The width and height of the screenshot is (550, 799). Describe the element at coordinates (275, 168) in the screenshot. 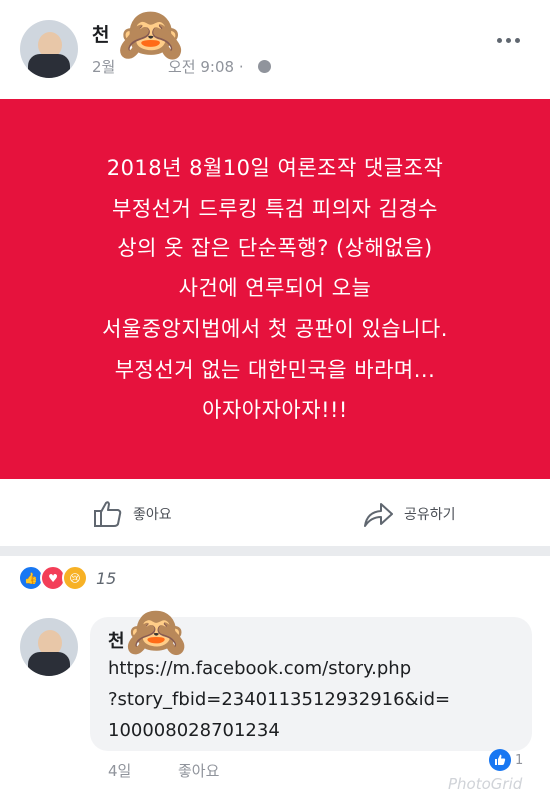

I see `banner-line-1: 2018년 8월10일 여론조작 댓글조작` at that location.